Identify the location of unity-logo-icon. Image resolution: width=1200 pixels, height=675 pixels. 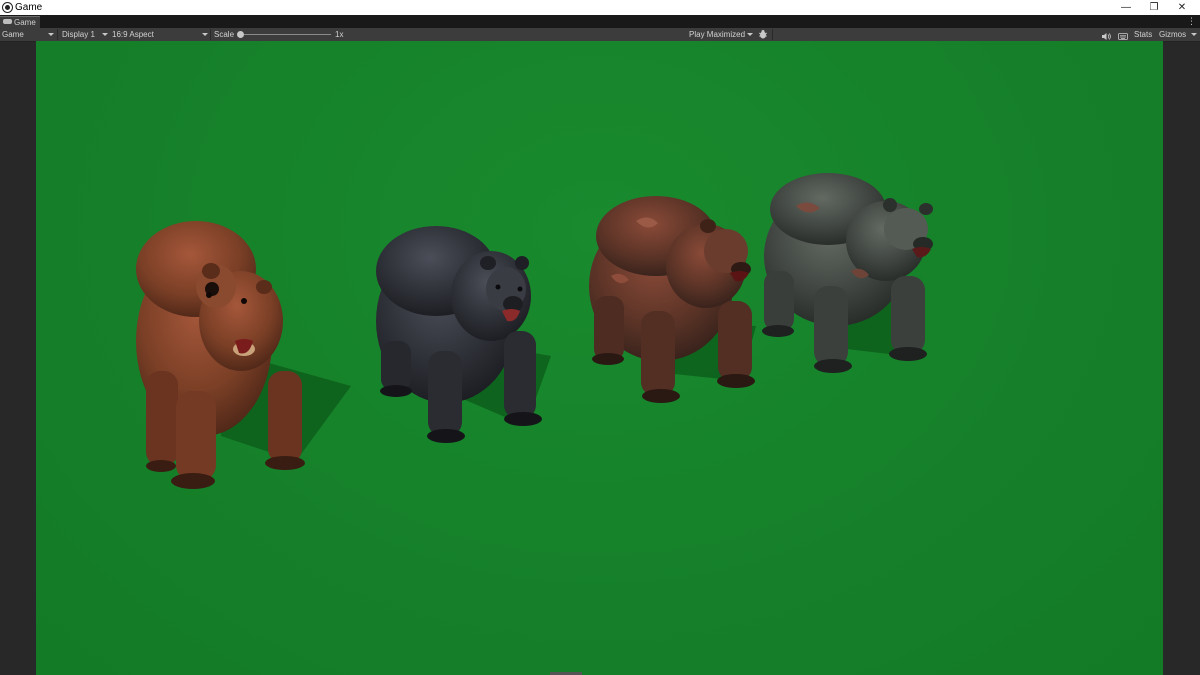
(7, 7).